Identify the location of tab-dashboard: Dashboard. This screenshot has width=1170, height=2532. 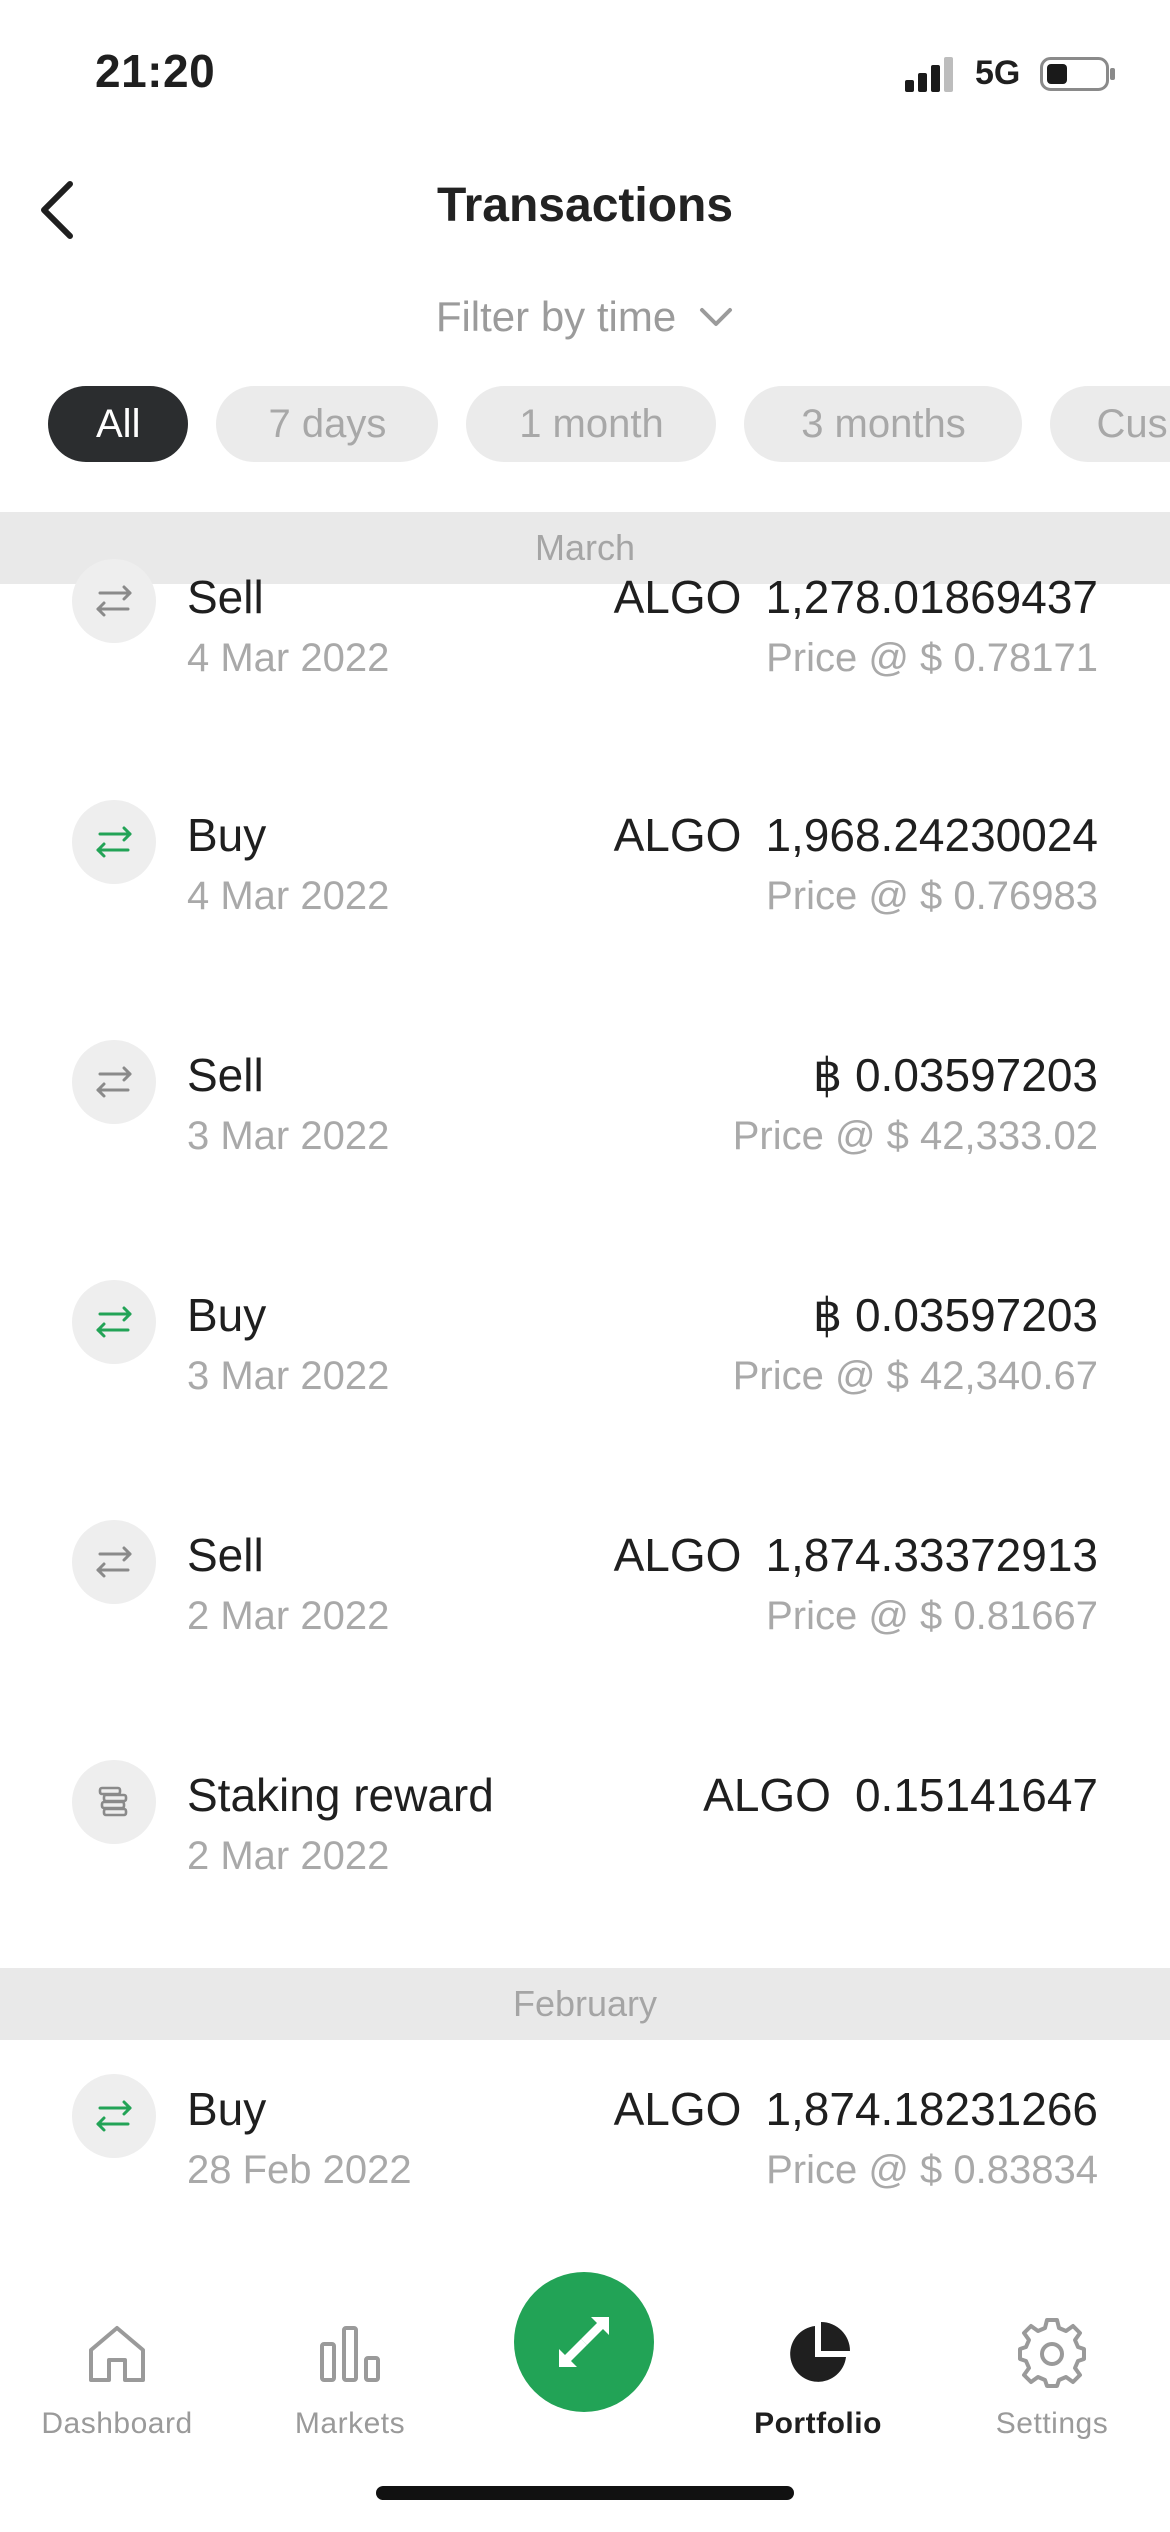
(117, 2382).